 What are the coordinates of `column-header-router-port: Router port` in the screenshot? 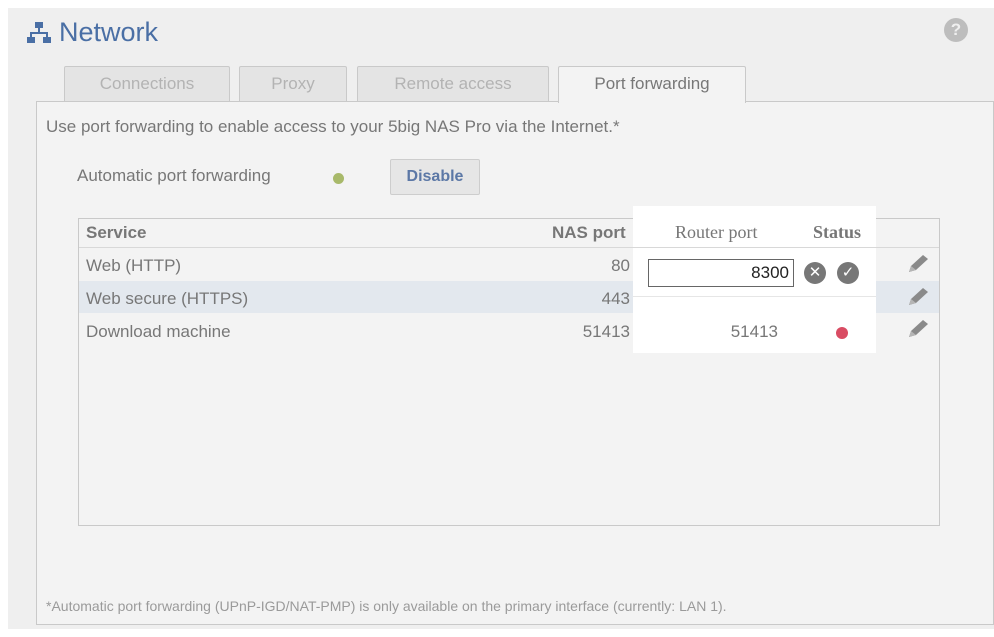 It's located at (716, 232).